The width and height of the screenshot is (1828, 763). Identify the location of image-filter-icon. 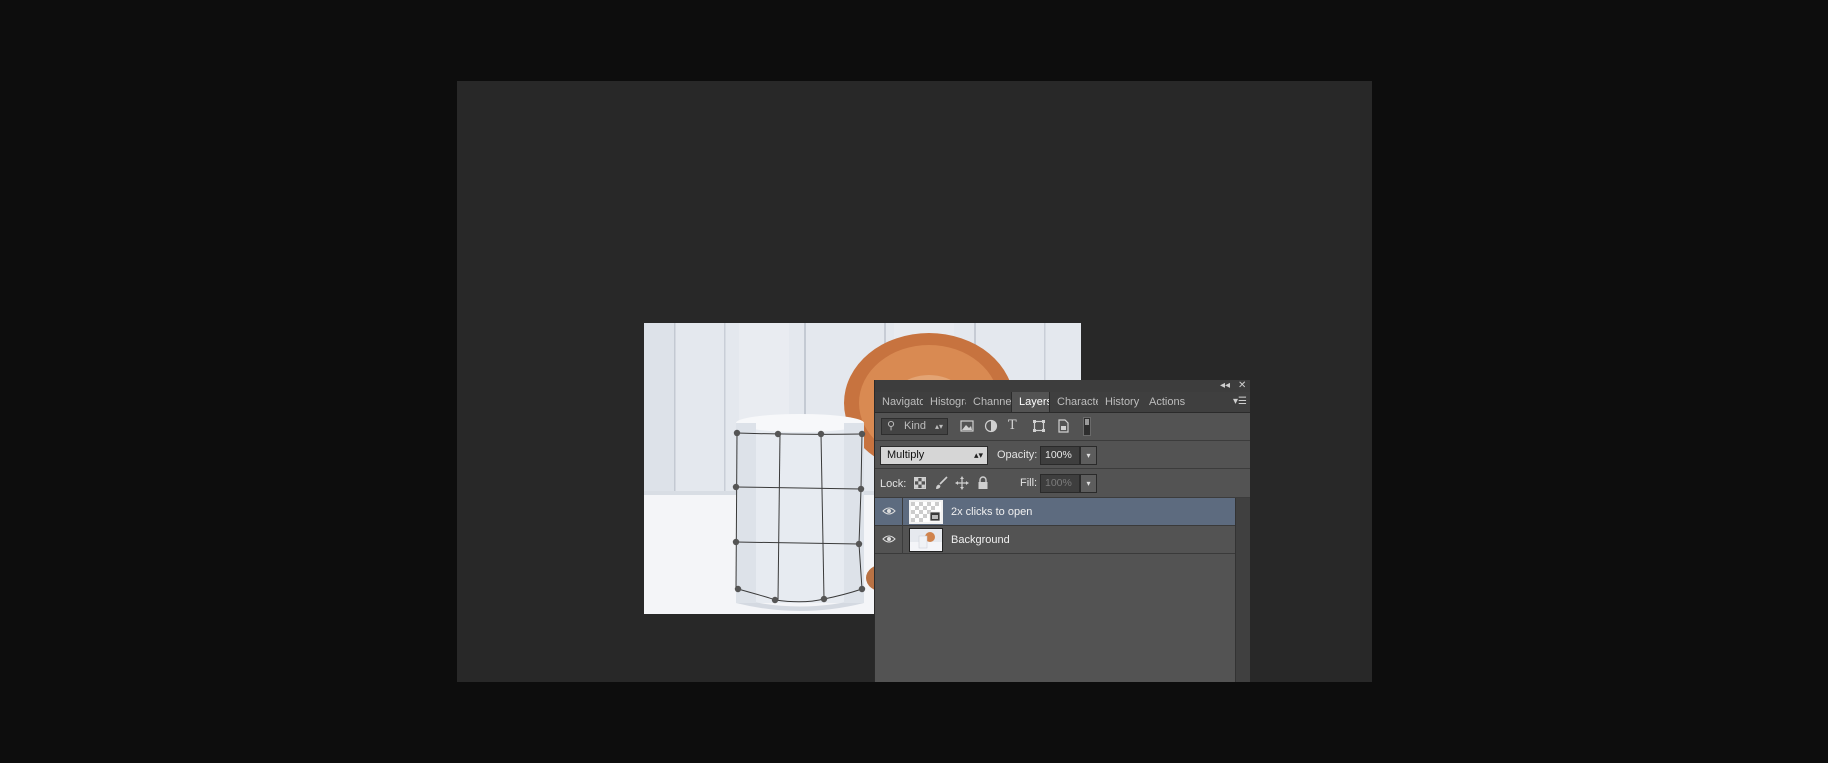
(967, 426).